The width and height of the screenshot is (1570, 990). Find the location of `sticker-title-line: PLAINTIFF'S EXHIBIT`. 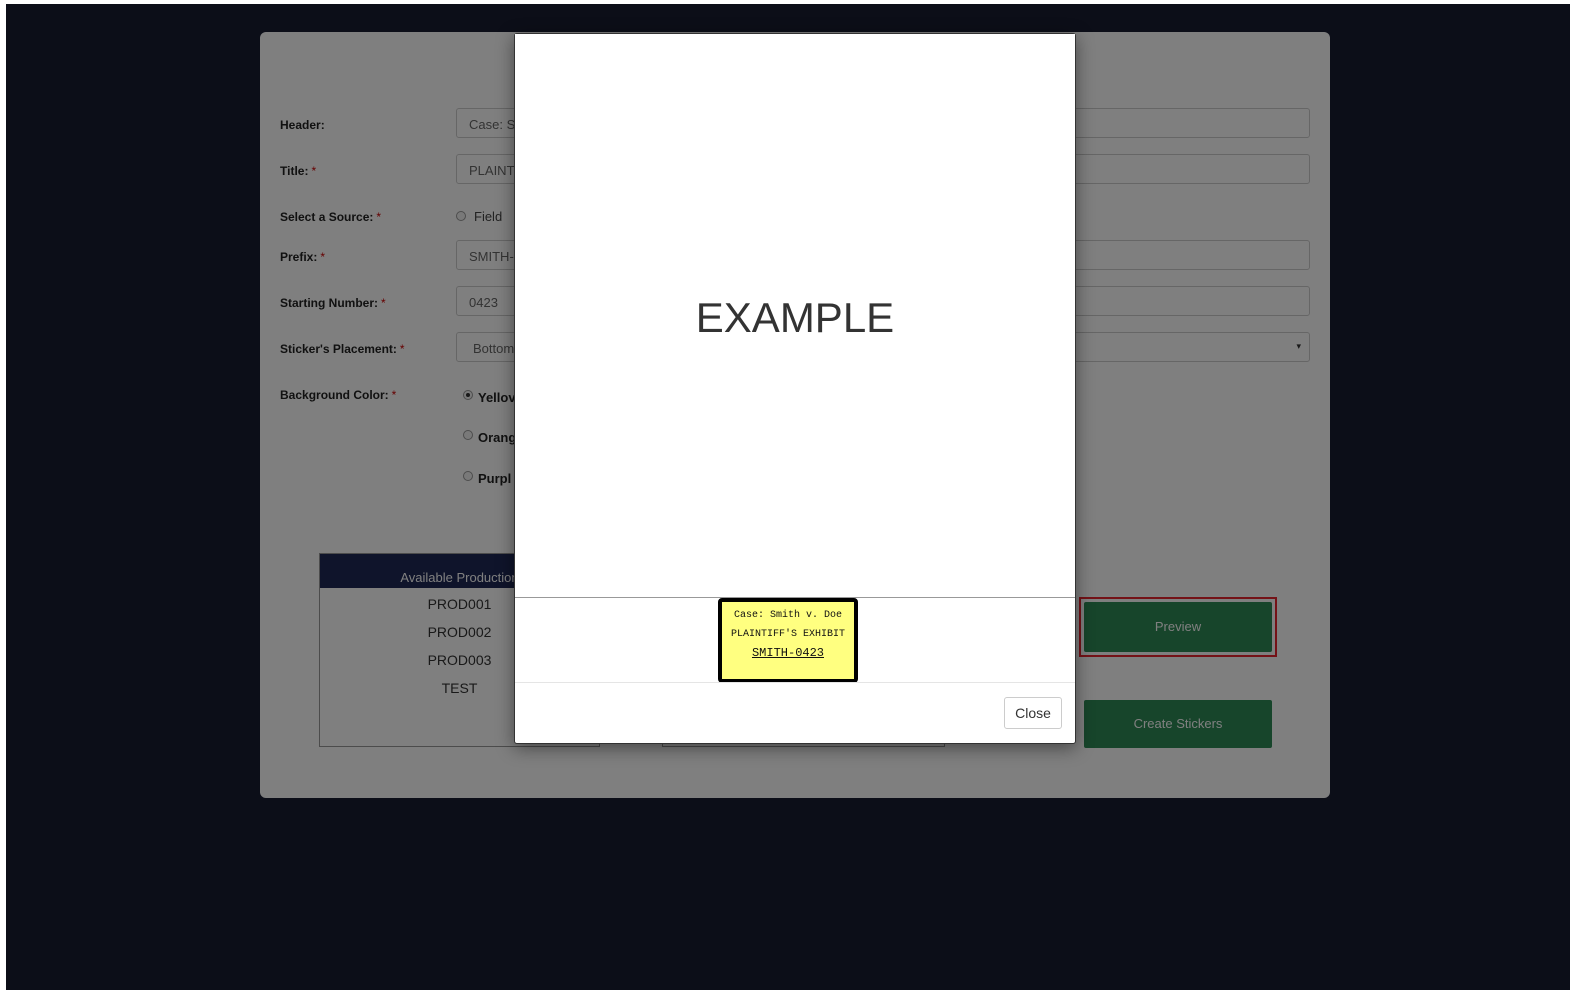

sticker-title-line: PLAINTIFF'S EXHIBIT is located at coordinates (788, 634).